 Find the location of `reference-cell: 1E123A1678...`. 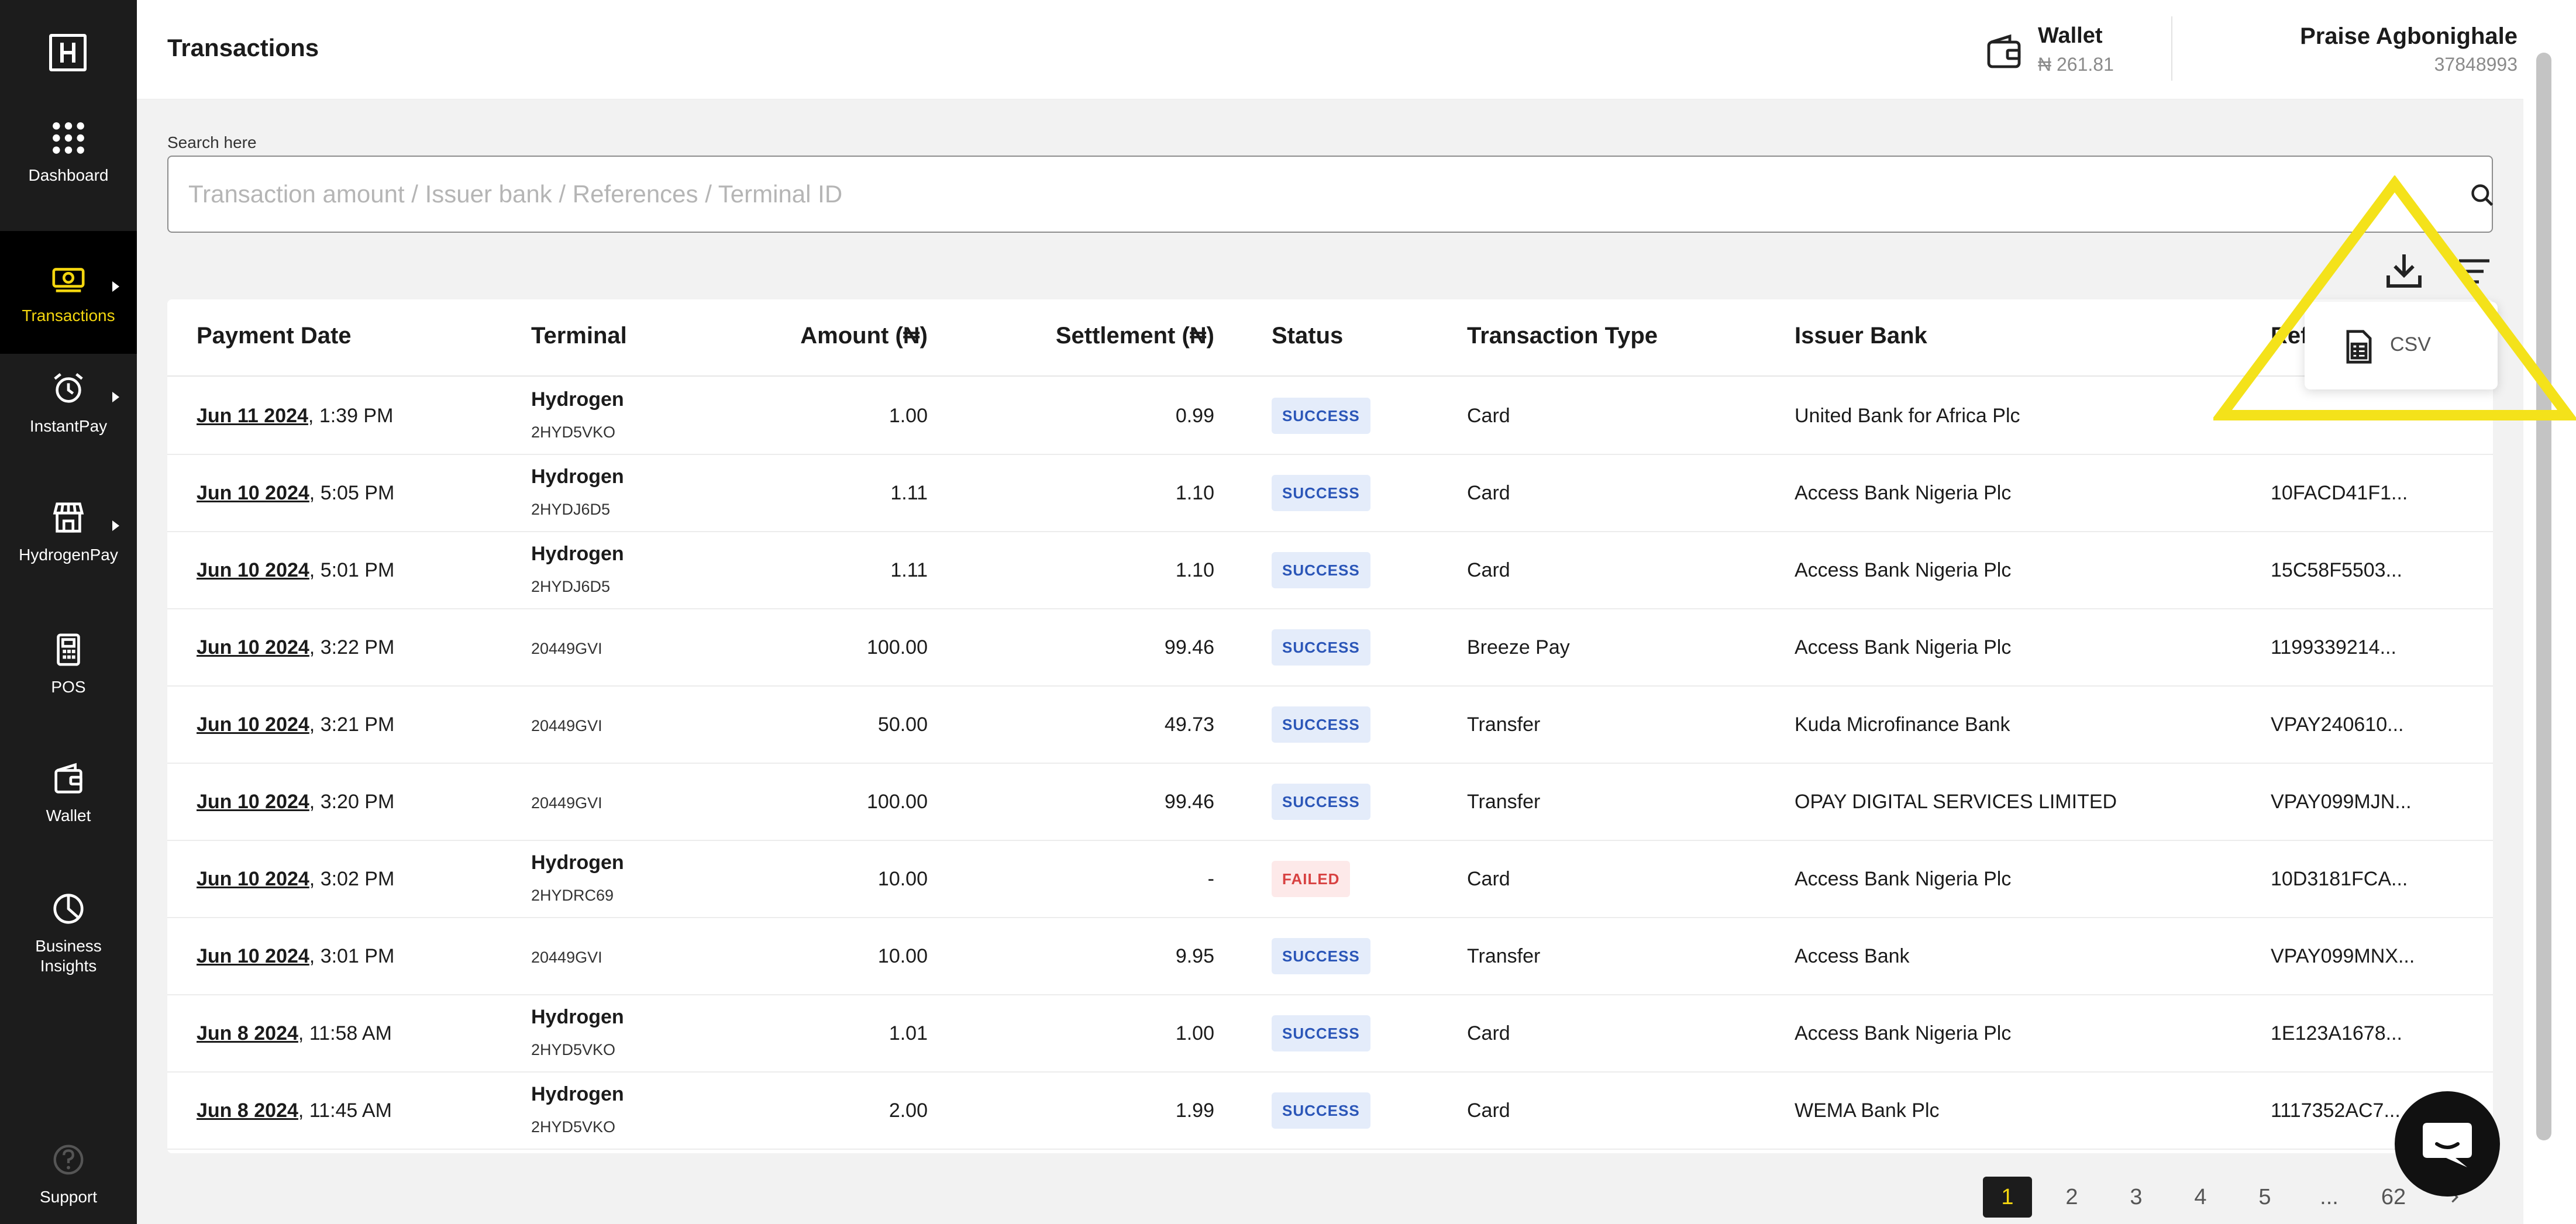

reference-cell: 1E123A1678... is located at coordinates (2336, 1033).